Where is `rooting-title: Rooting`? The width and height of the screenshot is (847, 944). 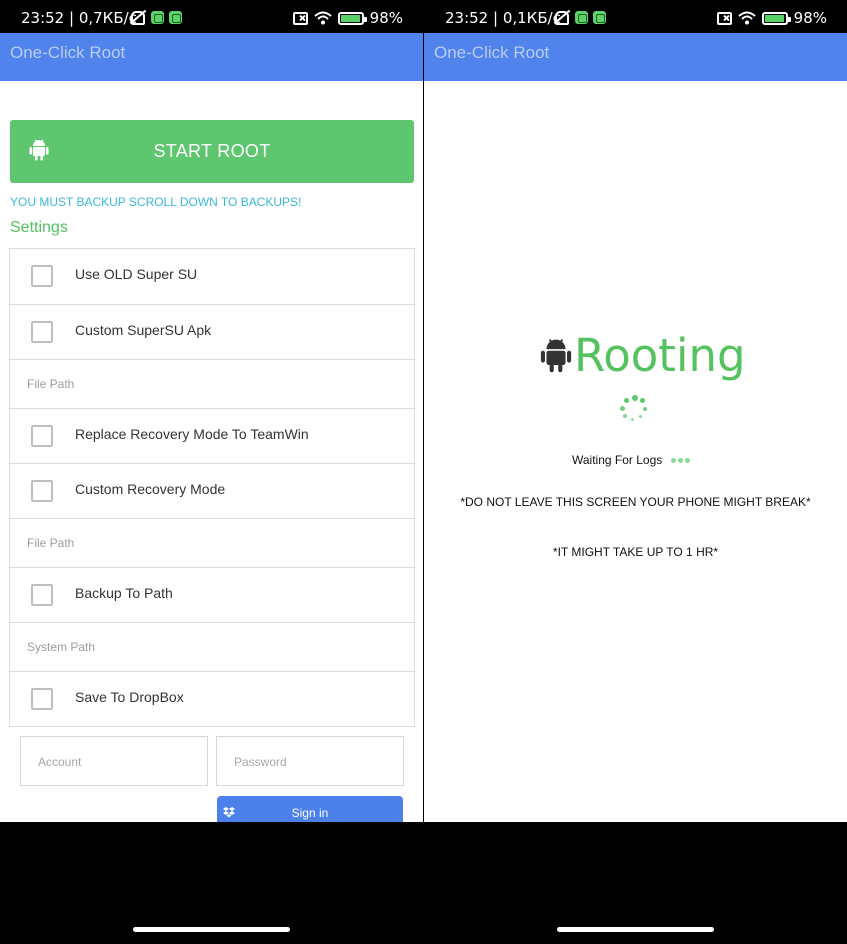 rooting-title: Rooting is located at coordinates (660, 355).